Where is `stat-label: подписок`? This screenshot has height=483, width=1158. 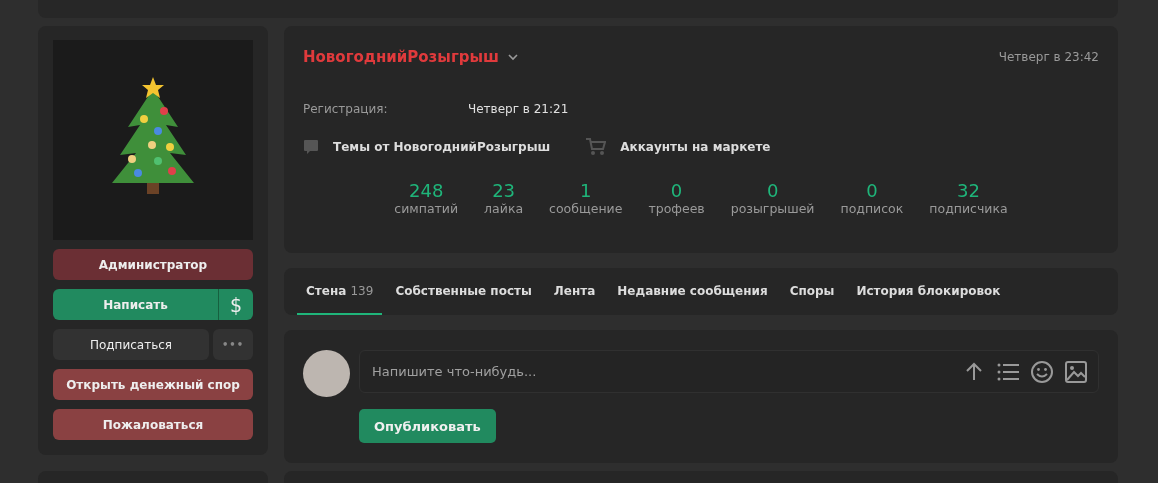
stat-label: подписок is located at coordinates (872, 208).